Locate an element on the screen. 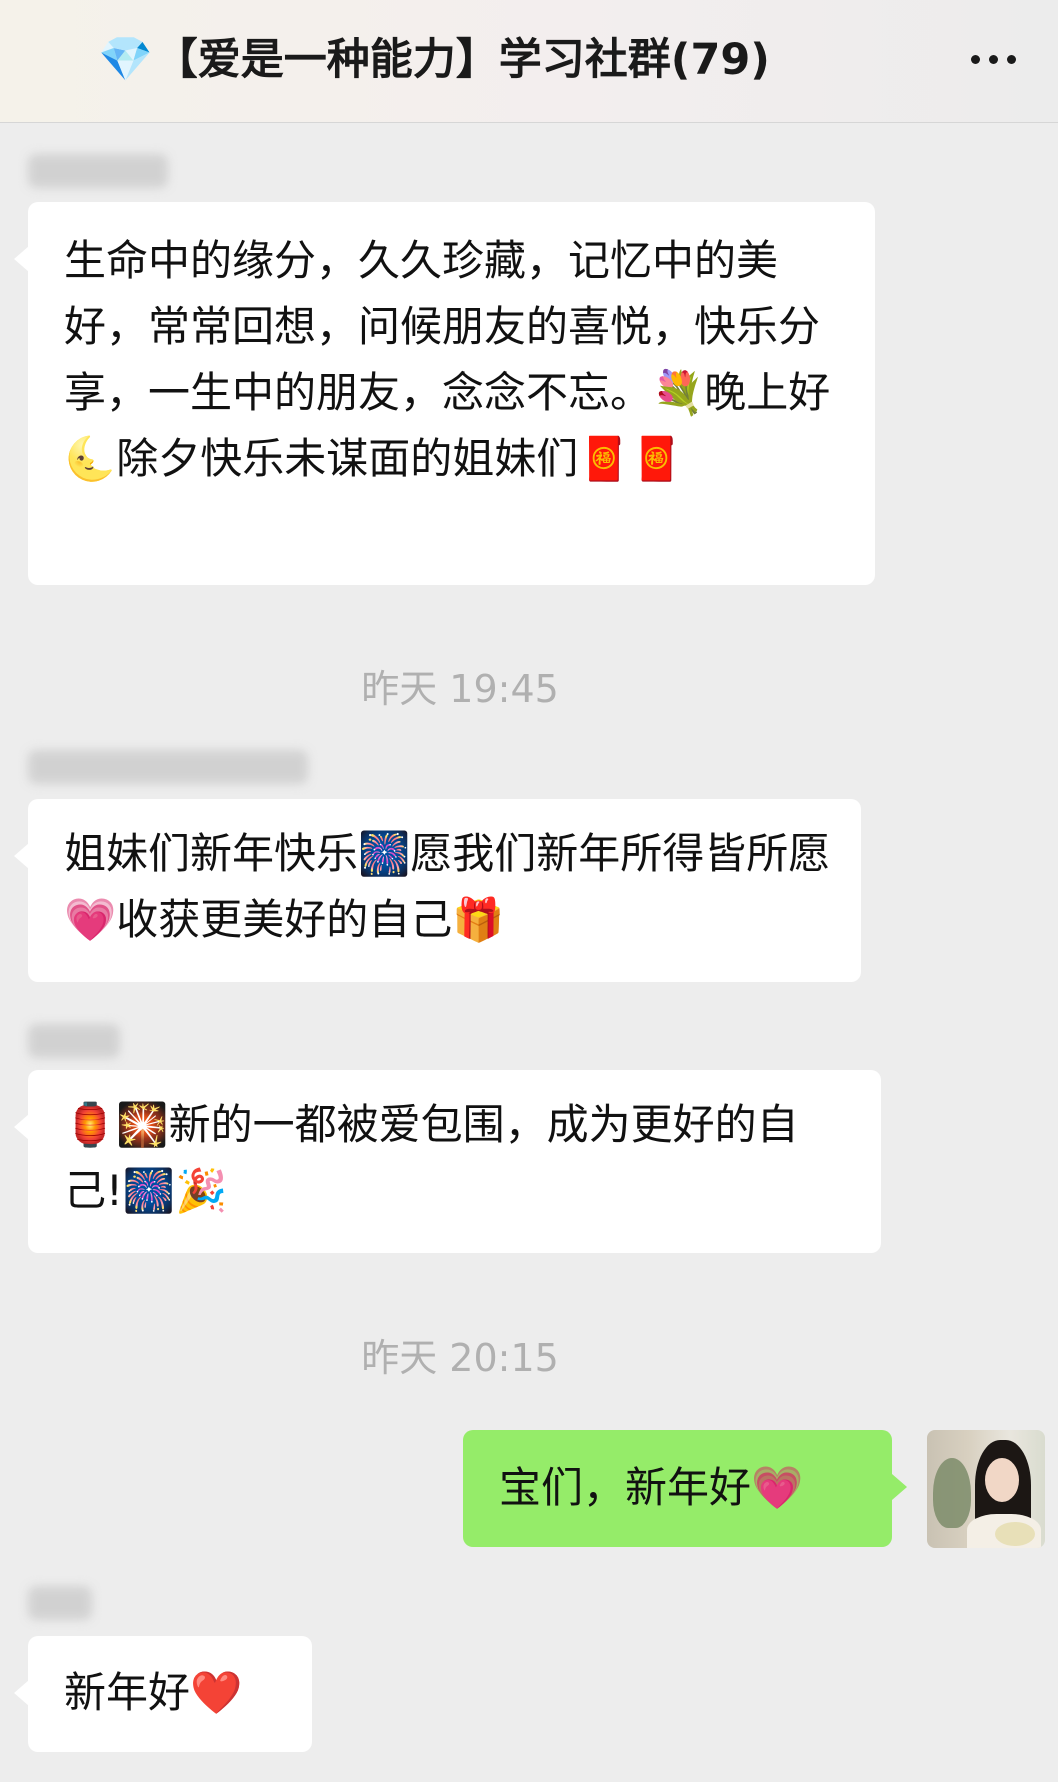 This screenshot has height=1782, width=1058. avatar-plant-shape is located at coordinates (952, 1493).